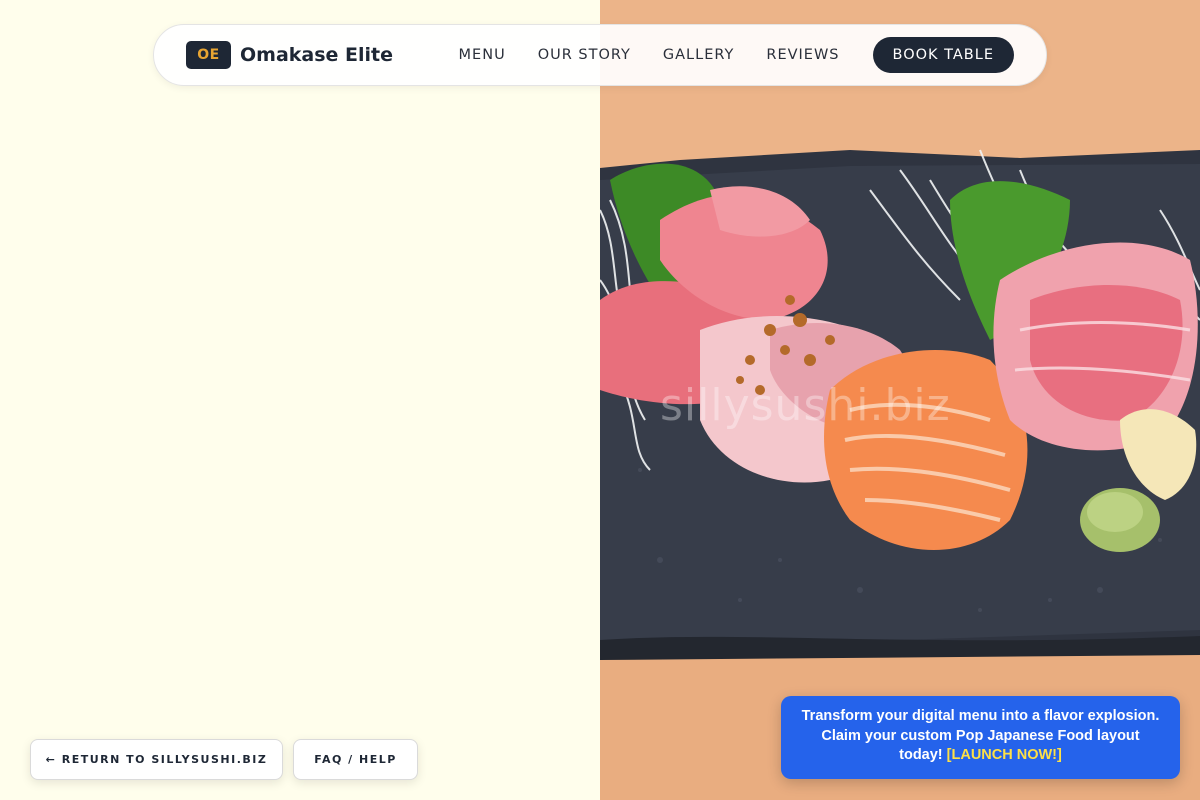  Describe the element at coordinates (698, 55) in the screenshot. I see `nav-link-gallery: GALLERY` at that location.